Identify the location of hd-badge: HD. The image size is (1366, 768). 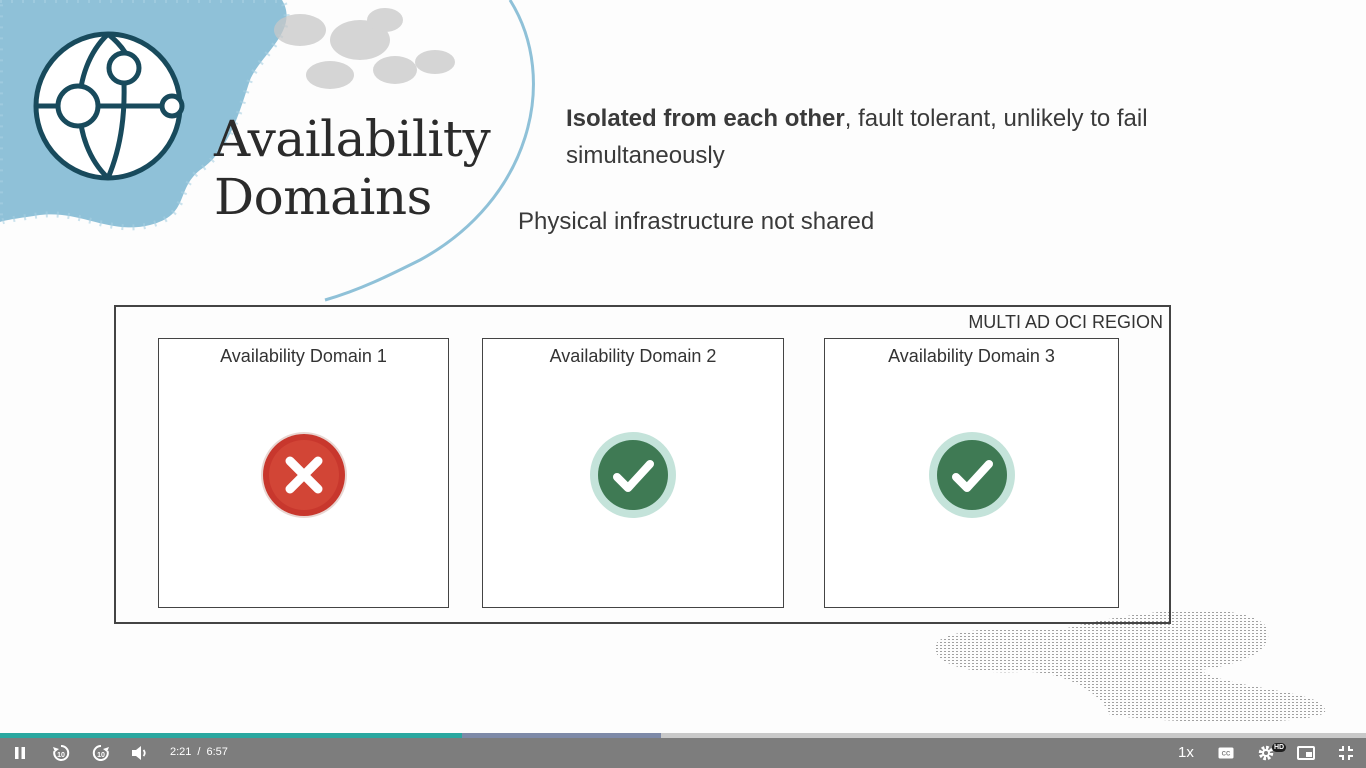
(1279, 747).